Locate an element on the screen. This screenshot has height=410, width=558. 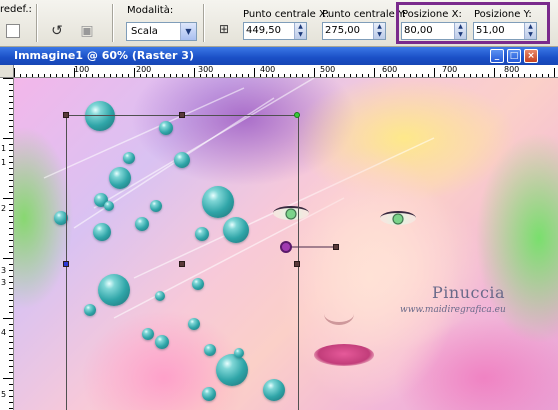
preset-label: redef.: is located at coordinates (16, 9).